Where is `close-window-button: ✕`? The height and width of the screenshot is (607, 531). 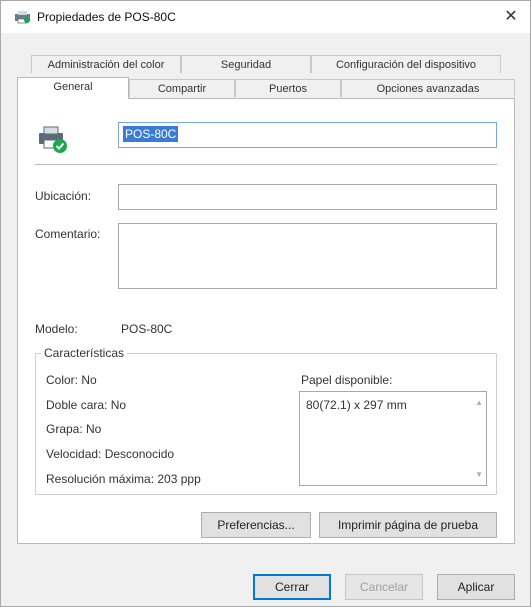
close-window-button: ✕ is located at coordinates (511, 17).